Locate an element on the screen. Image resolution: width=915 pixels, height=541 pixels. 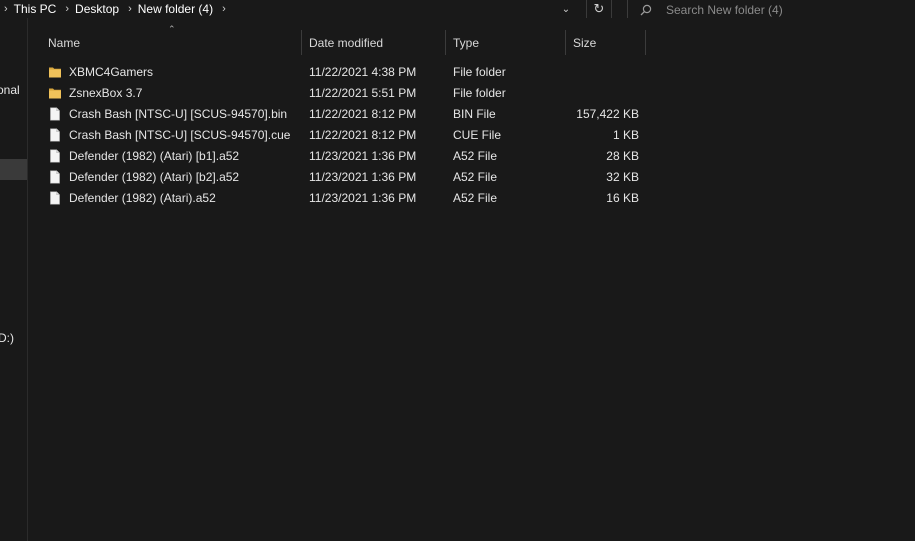
search-icon is located at coordinates (646, 9).